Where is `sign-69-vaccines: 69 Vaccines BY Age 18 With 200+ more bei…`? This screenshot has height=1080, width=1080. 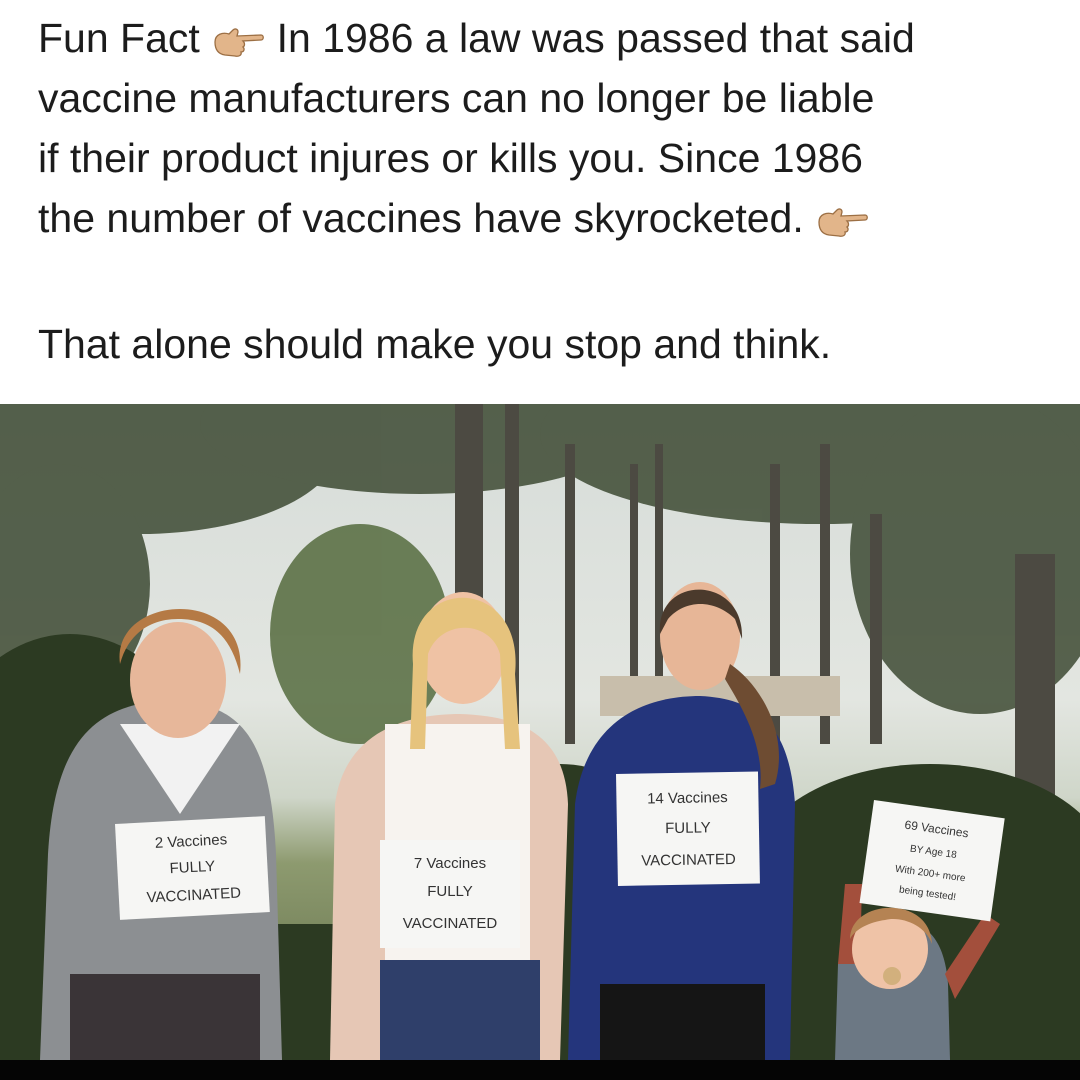
sign-69-vaccines: 69 Vaccines BY Age 18 With 200+ more bei… is located at coordinates (932, 861).